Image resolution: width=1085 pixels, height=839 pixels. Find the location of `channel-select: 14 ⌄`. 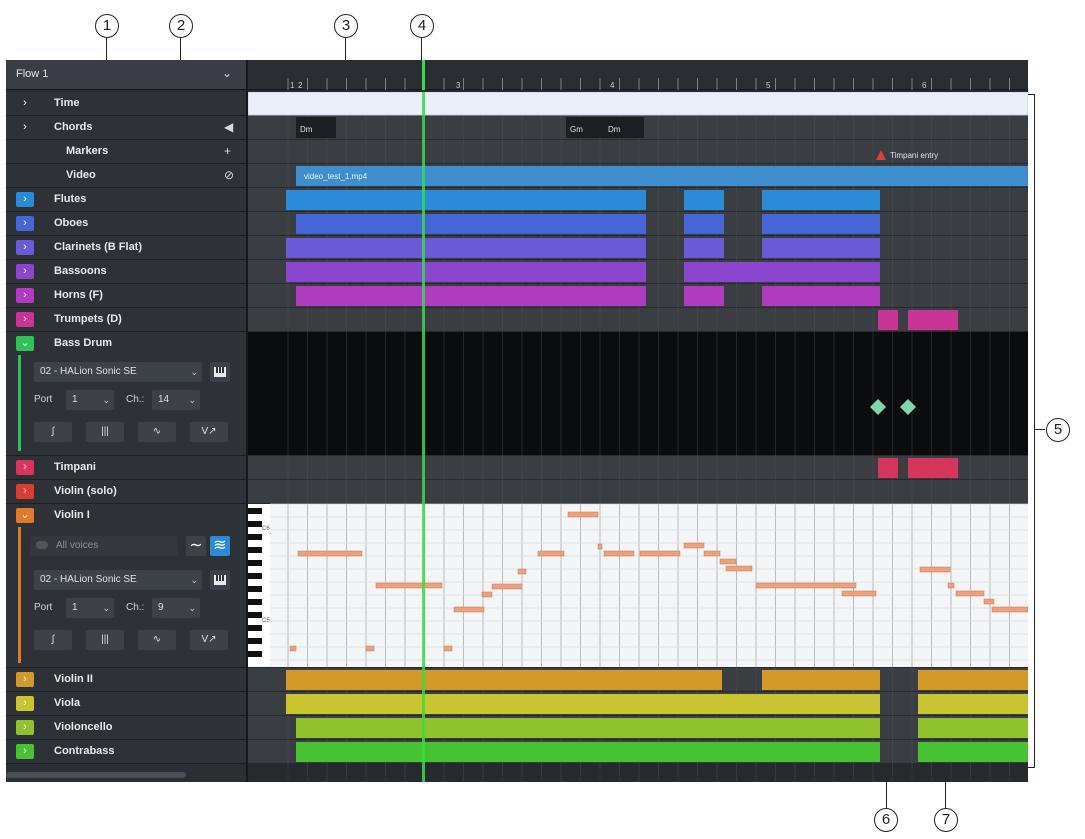

channel-select: 14 ⌄ is located at coordinates (176, 400).